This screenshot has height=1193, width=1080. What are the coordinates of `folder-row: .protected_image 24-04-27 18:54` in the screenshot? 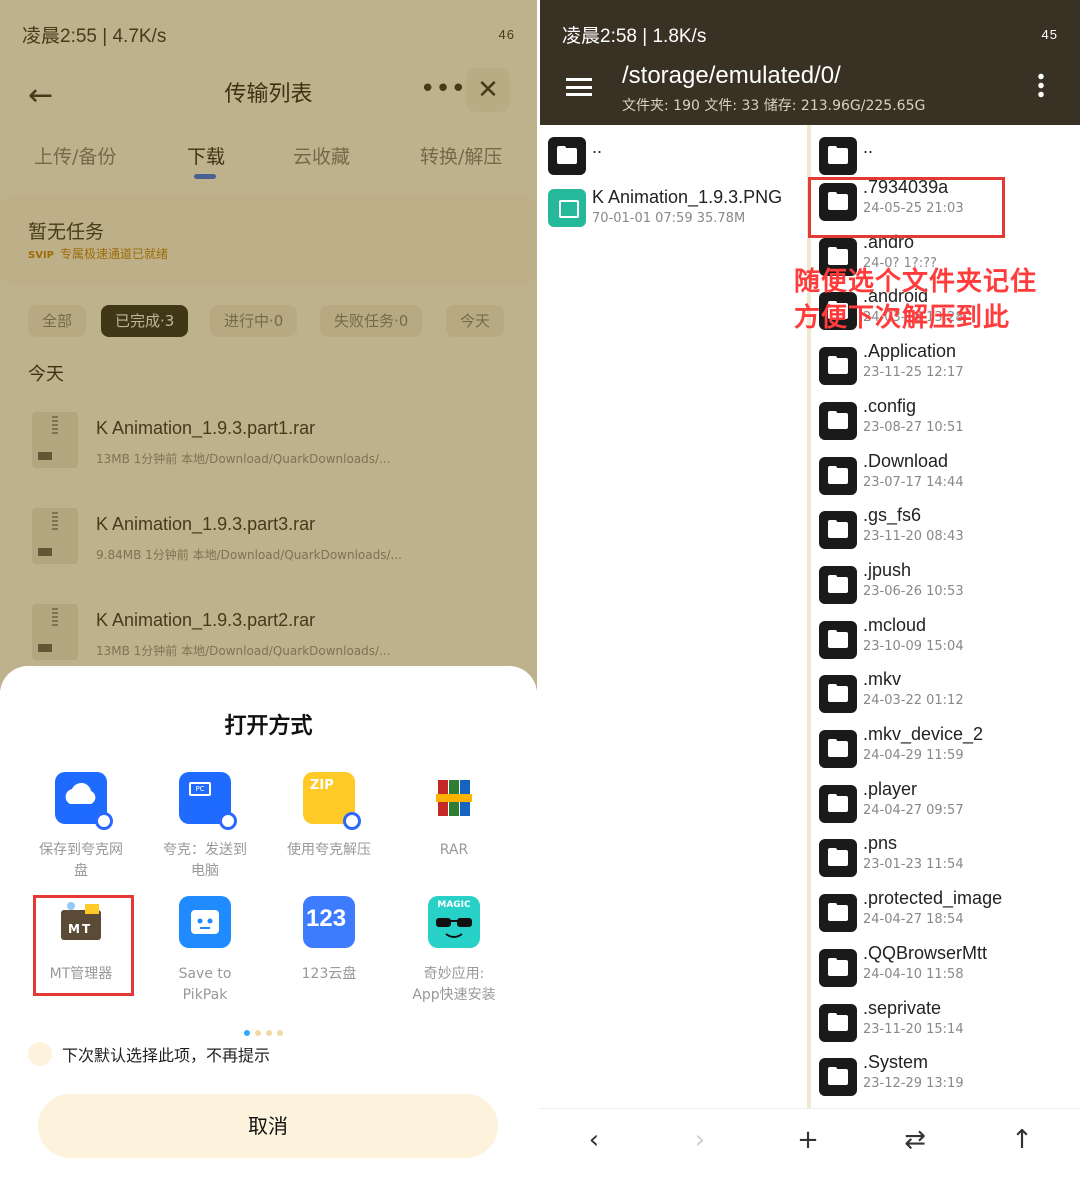 It's located at (945, 910).